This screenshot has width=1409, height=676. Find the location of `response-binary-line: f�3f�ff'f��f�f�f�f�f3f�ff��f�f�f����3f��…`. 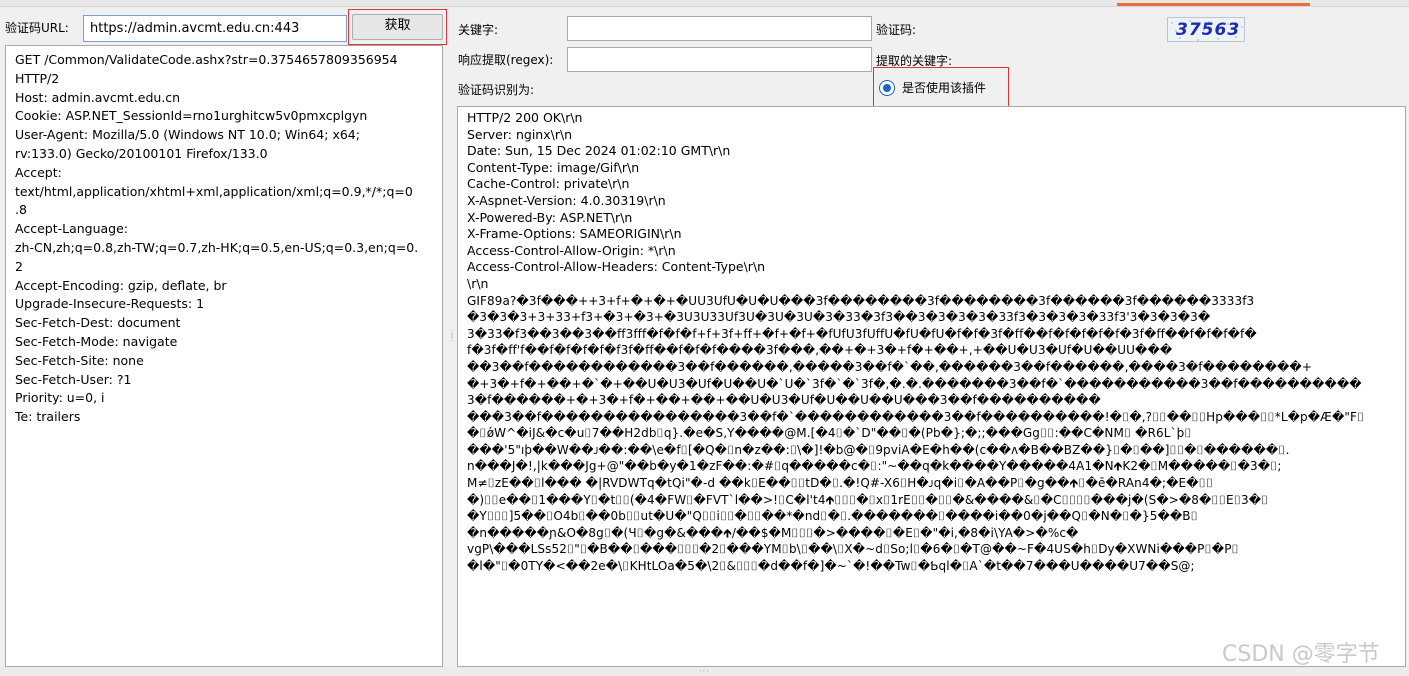

response-binary-line: f�3f�ff'f��f�f�f�f�f3f�ff��f�f�f����3f��… is located at coordinates (820, 350).